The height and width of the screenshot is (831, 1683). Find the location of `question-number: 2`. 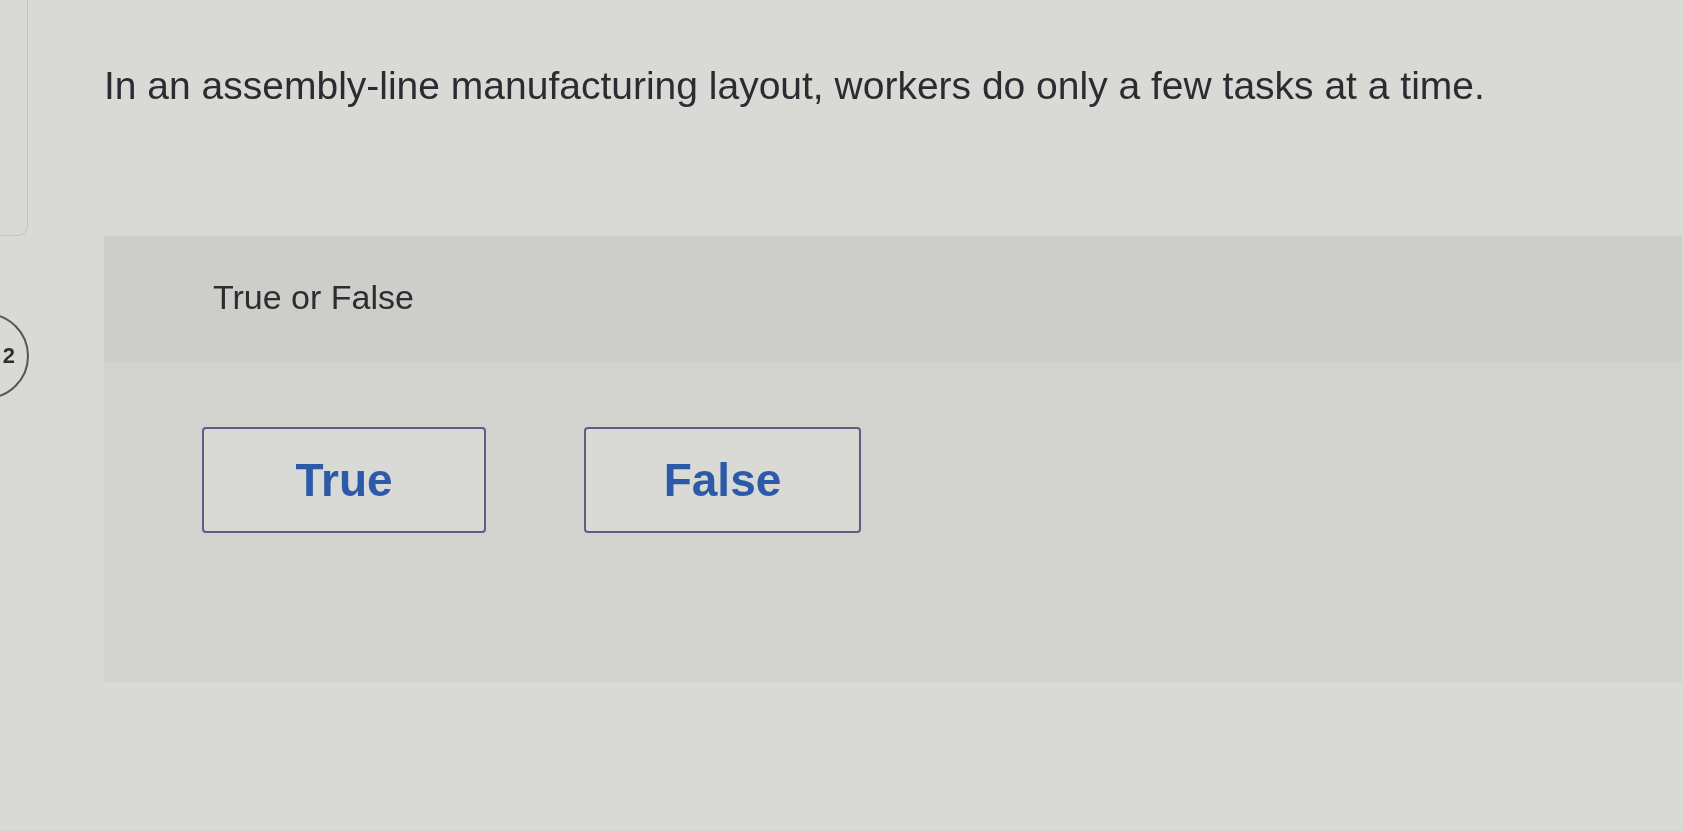

question-number: 2 is located at coordinates (14, 356).